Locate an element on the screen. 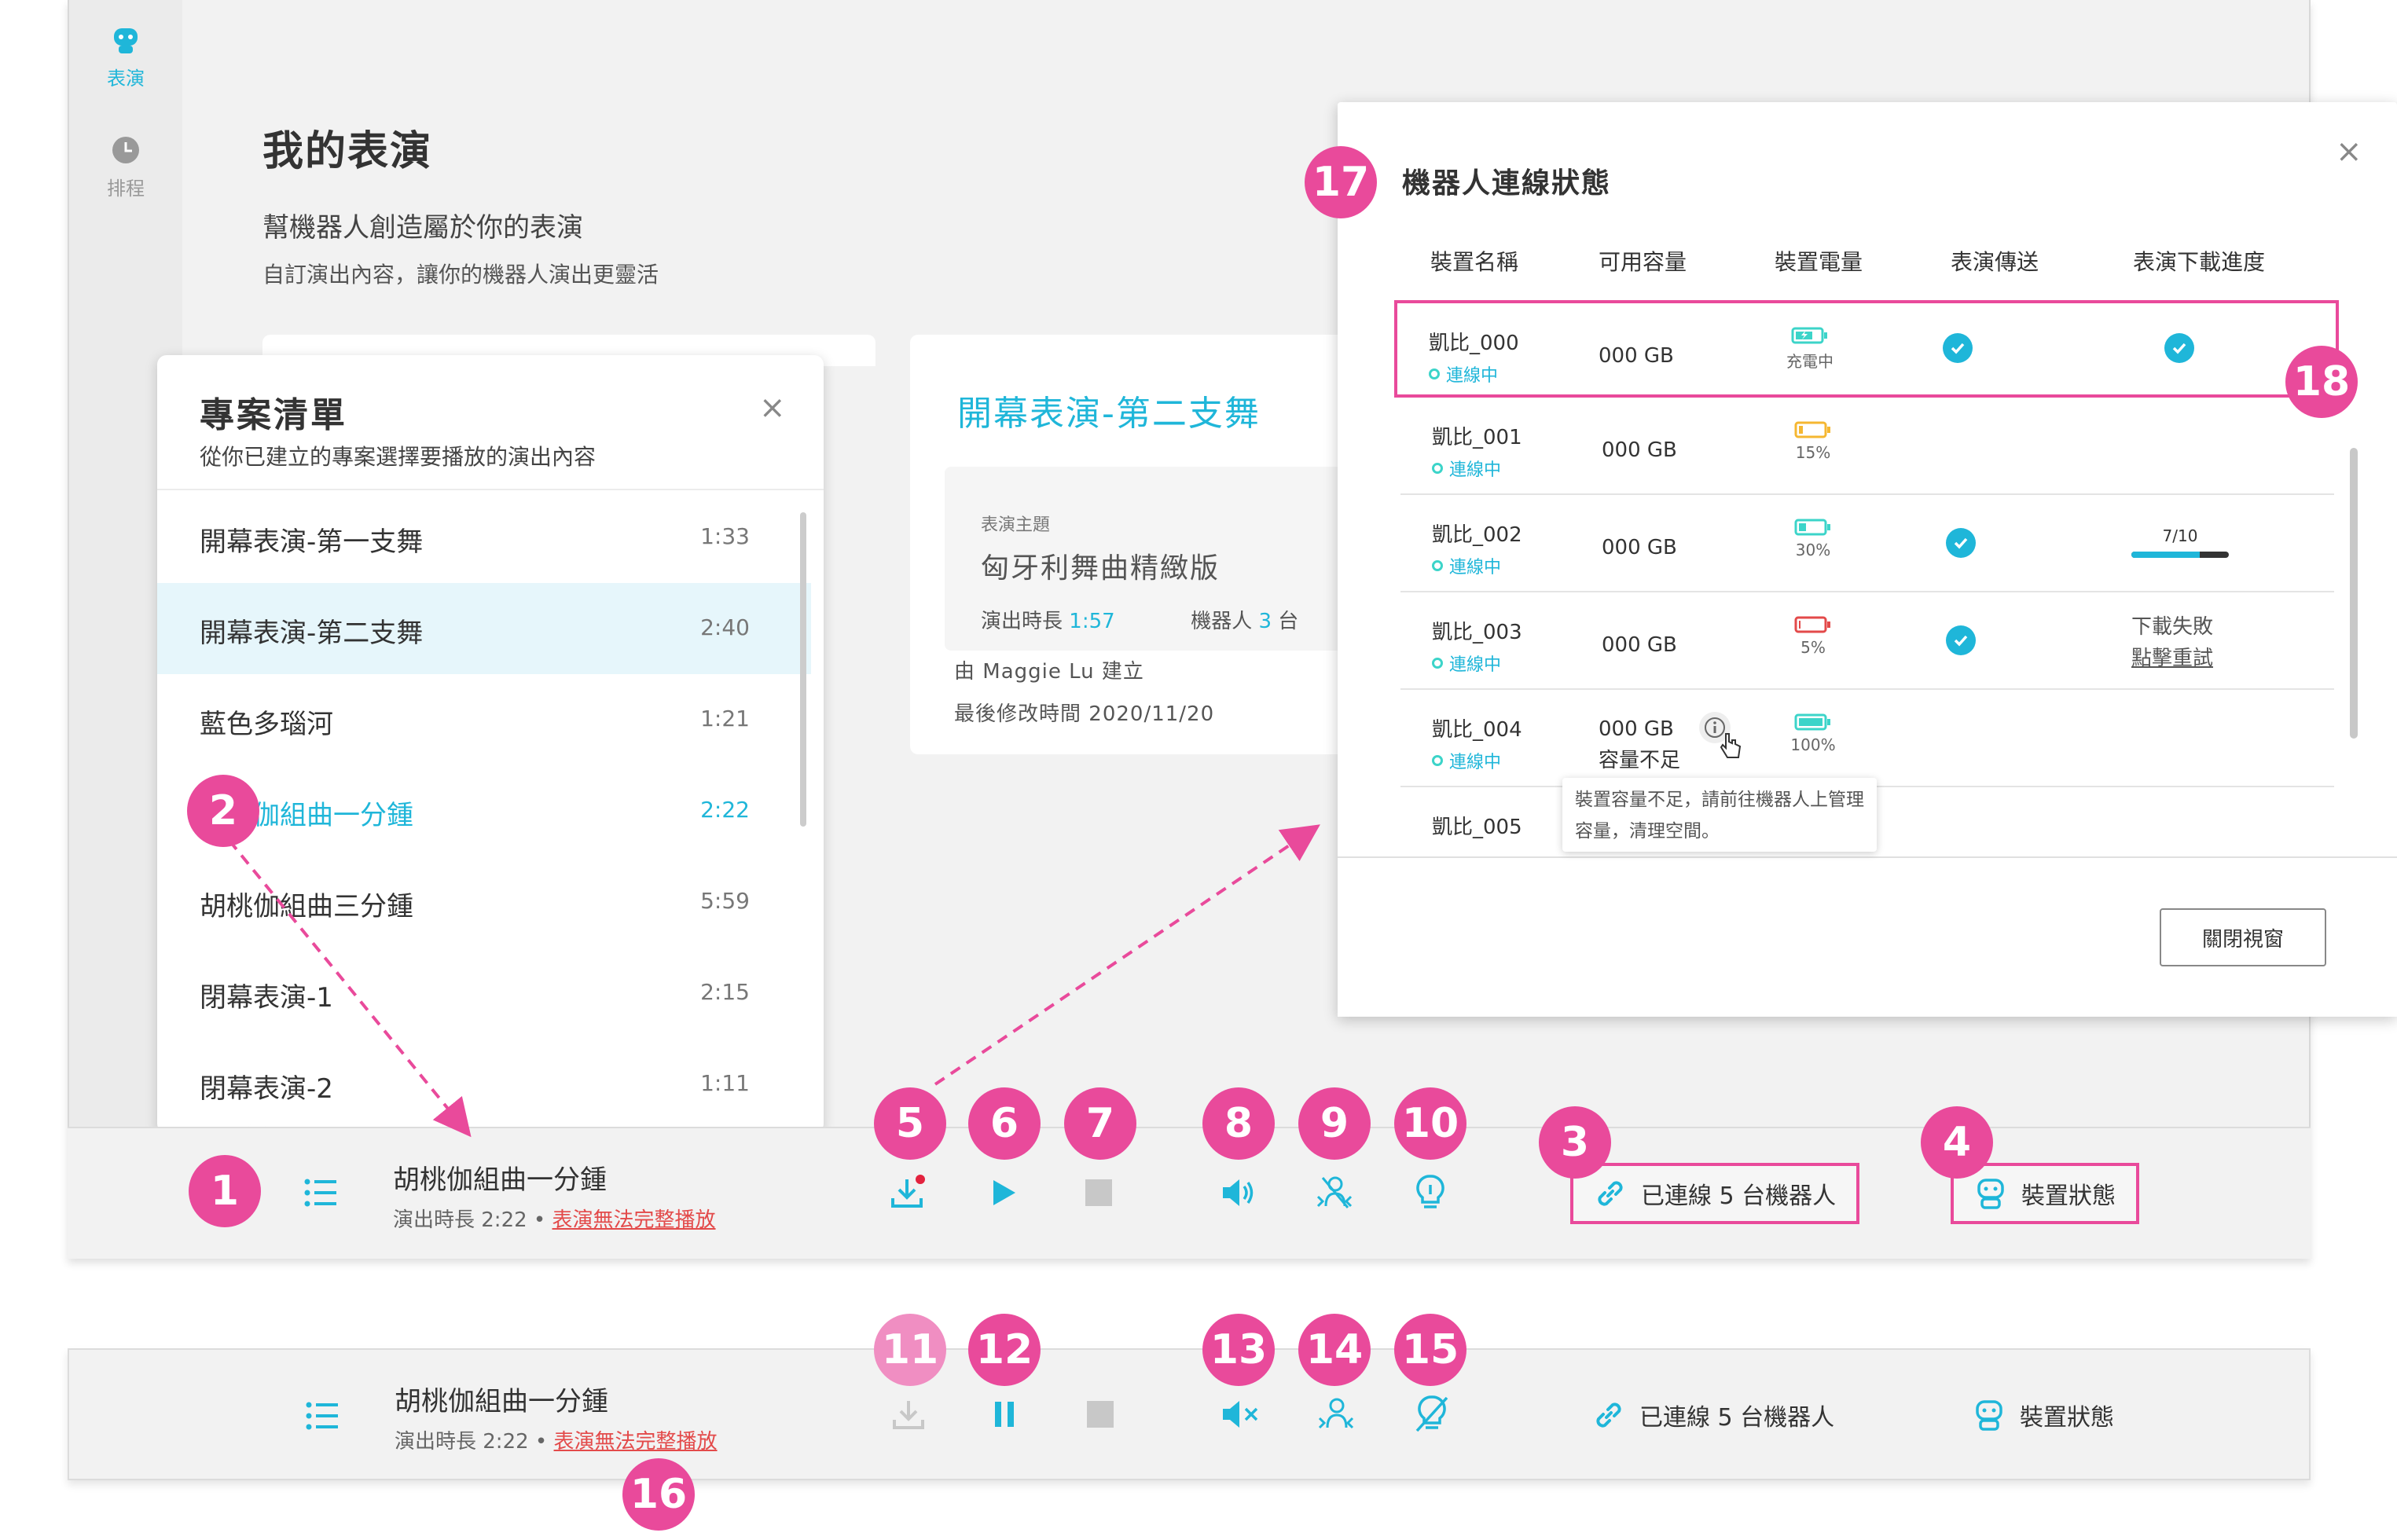 The width and height of the screenshot is (2397, 1540). annotation-marker: 4 is located at coordinates (1957, 1142).